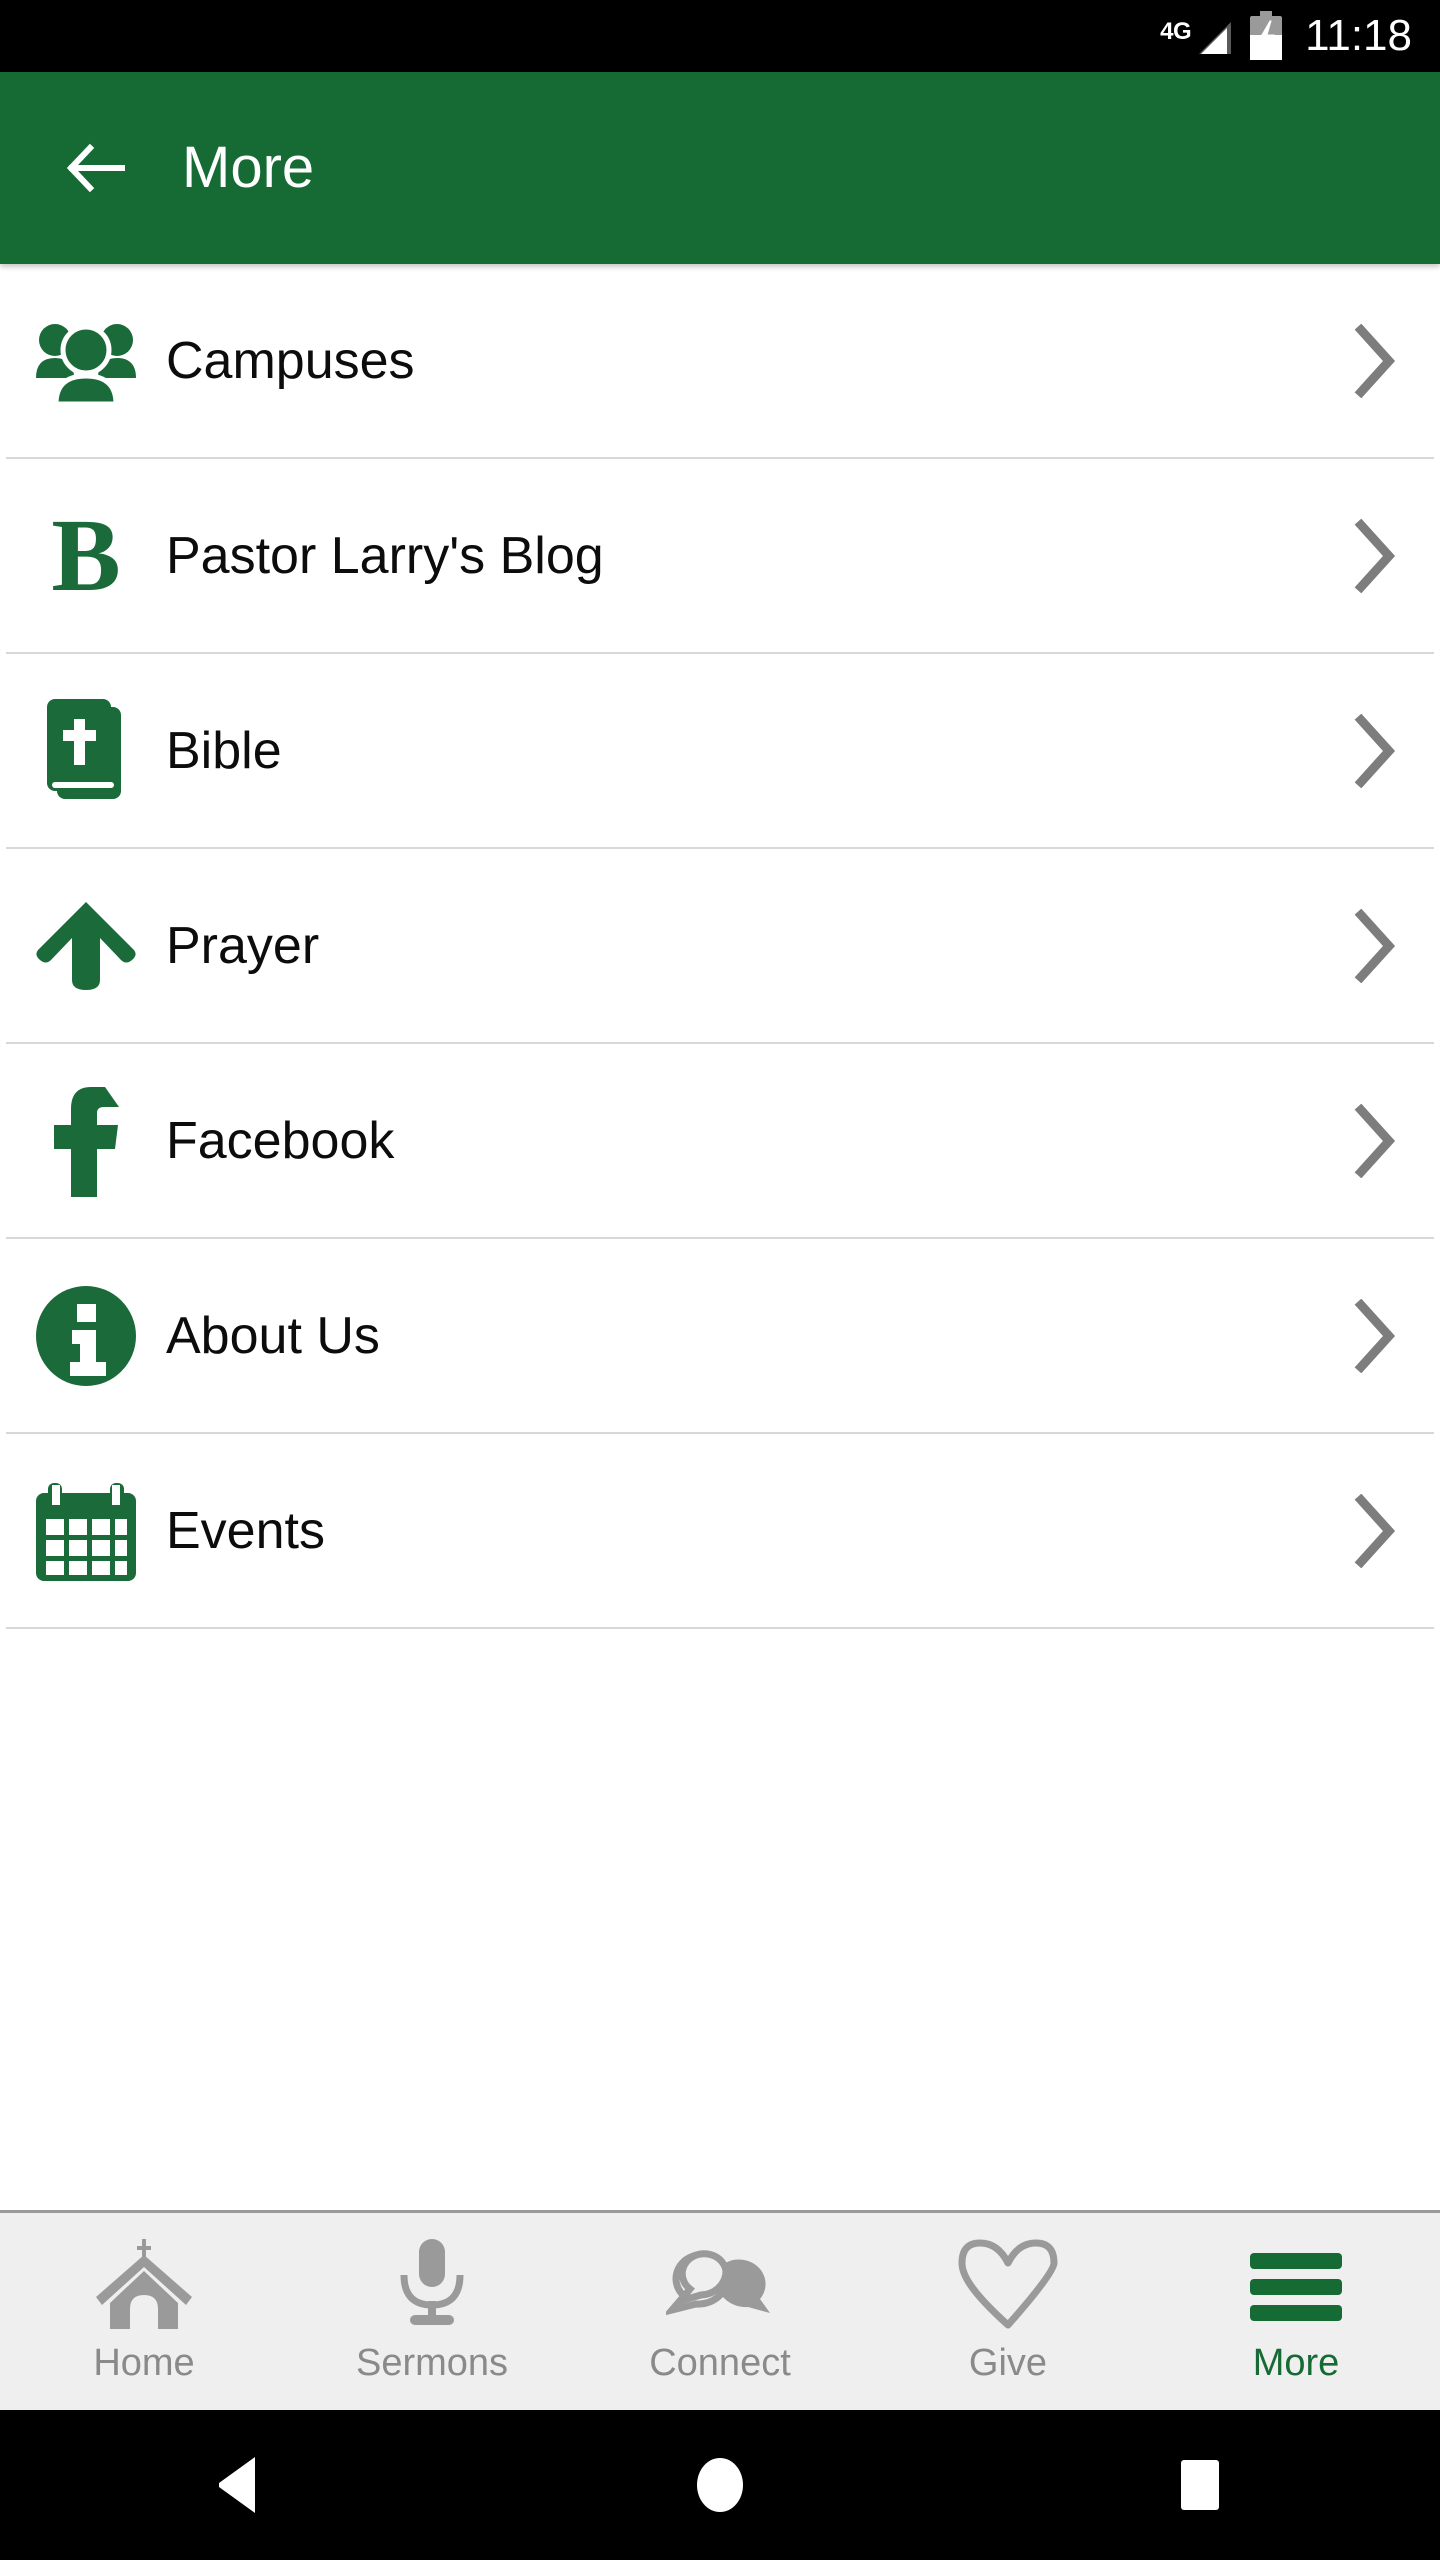 The image size is (1440, 2560). I want to click on tab-label: Sermons, so click(432, 2362).